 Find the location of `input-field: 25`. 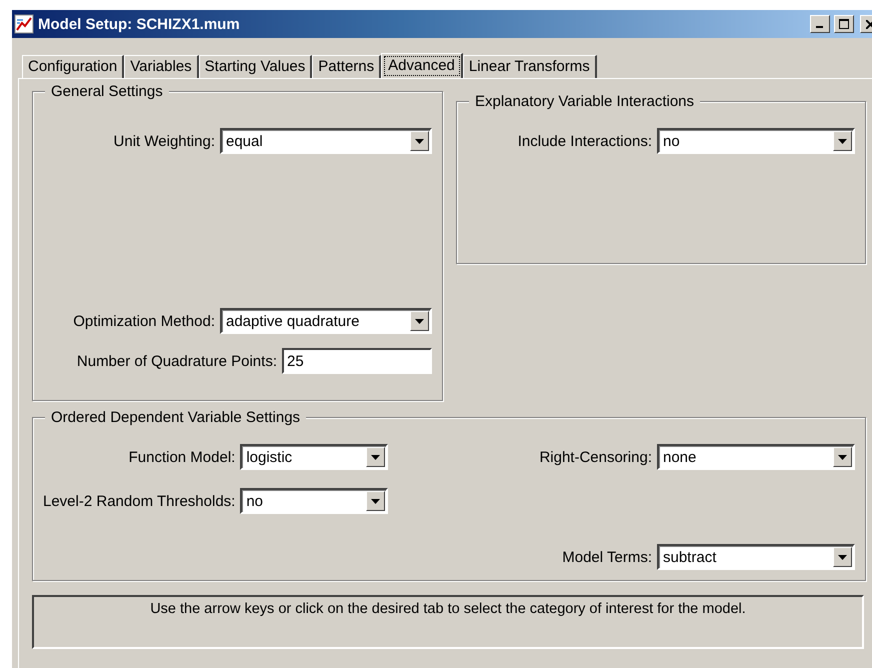

input-field: 25 is located at coordinates (357, 361).